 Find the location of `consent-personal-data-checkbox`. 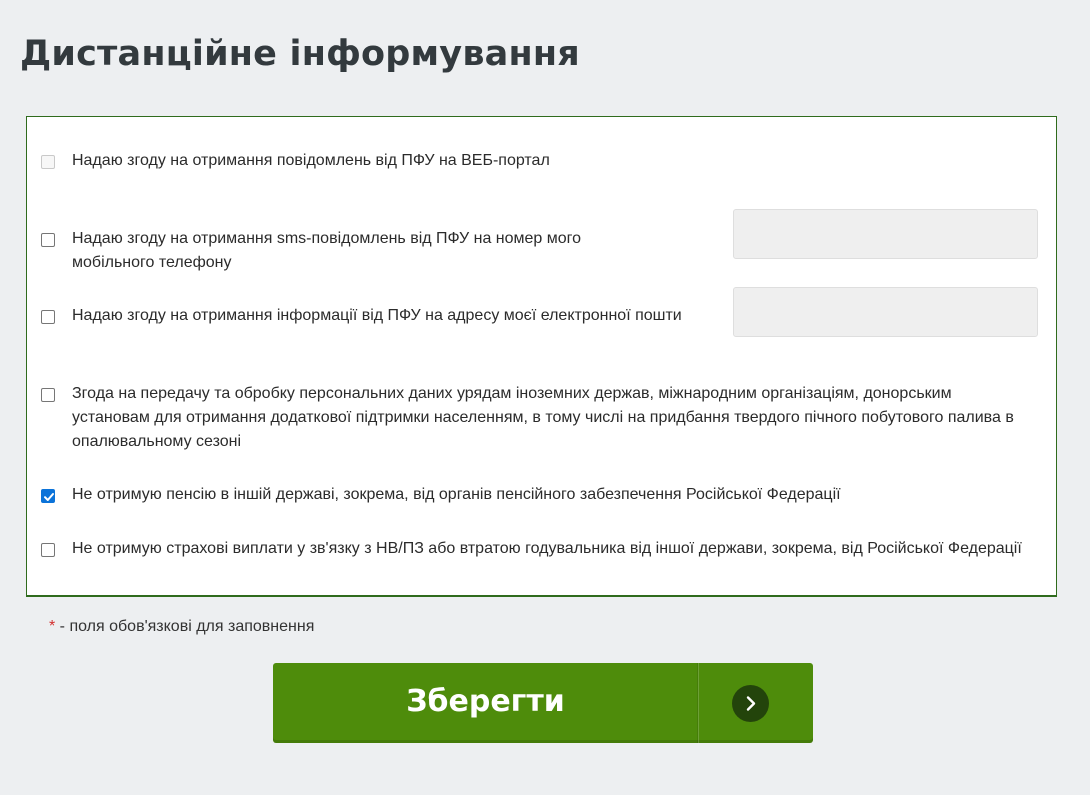

consent-personal-data-checkbox is located at coordinates (48, 395).